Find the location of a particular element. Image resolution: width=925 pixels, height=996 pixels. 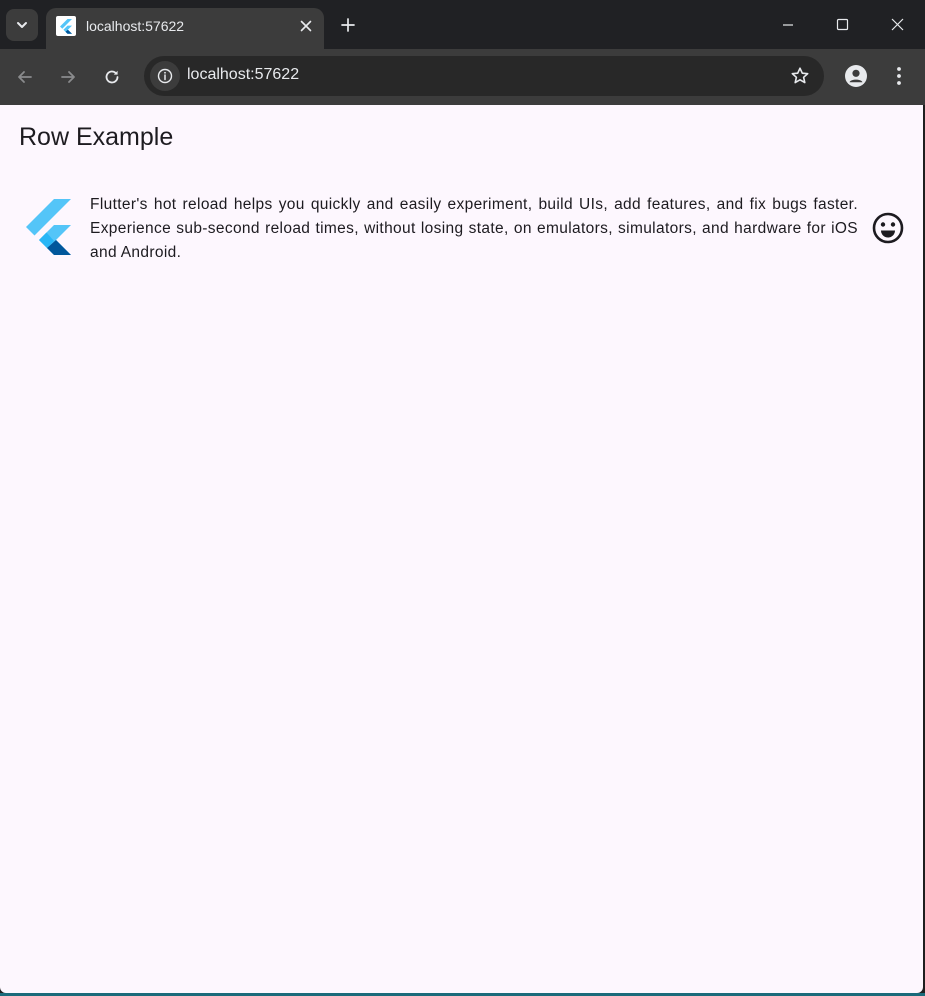

flutter-logo-icon is located at coordinates (48, 227).